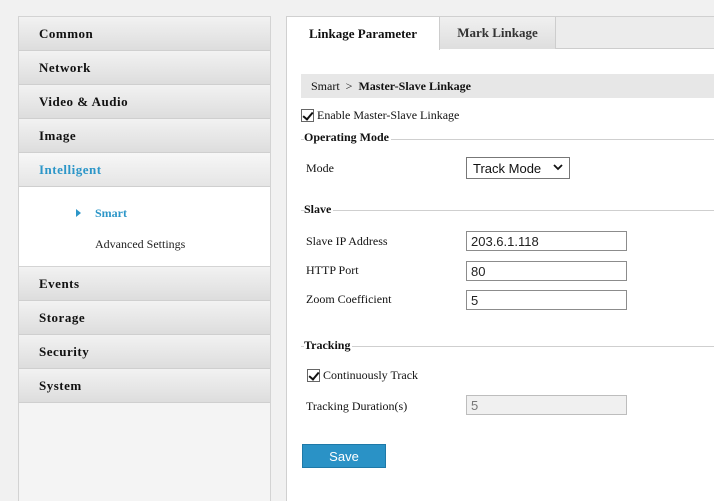 The image size is (714, 501). I want to click on slave-ip-label: Slave IP Address, so click(347, 241).